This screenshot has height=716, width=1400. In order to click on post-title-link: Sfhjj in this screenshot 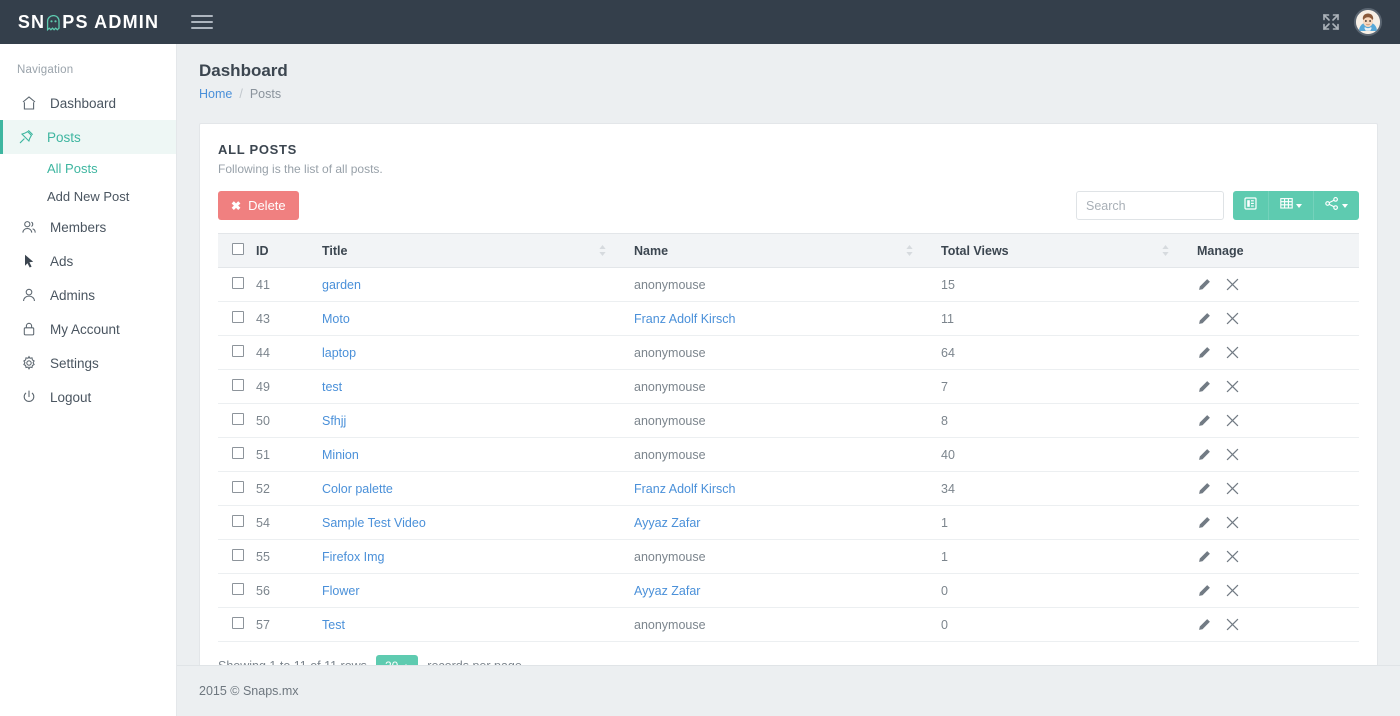, I will do `click(334, 421)`.